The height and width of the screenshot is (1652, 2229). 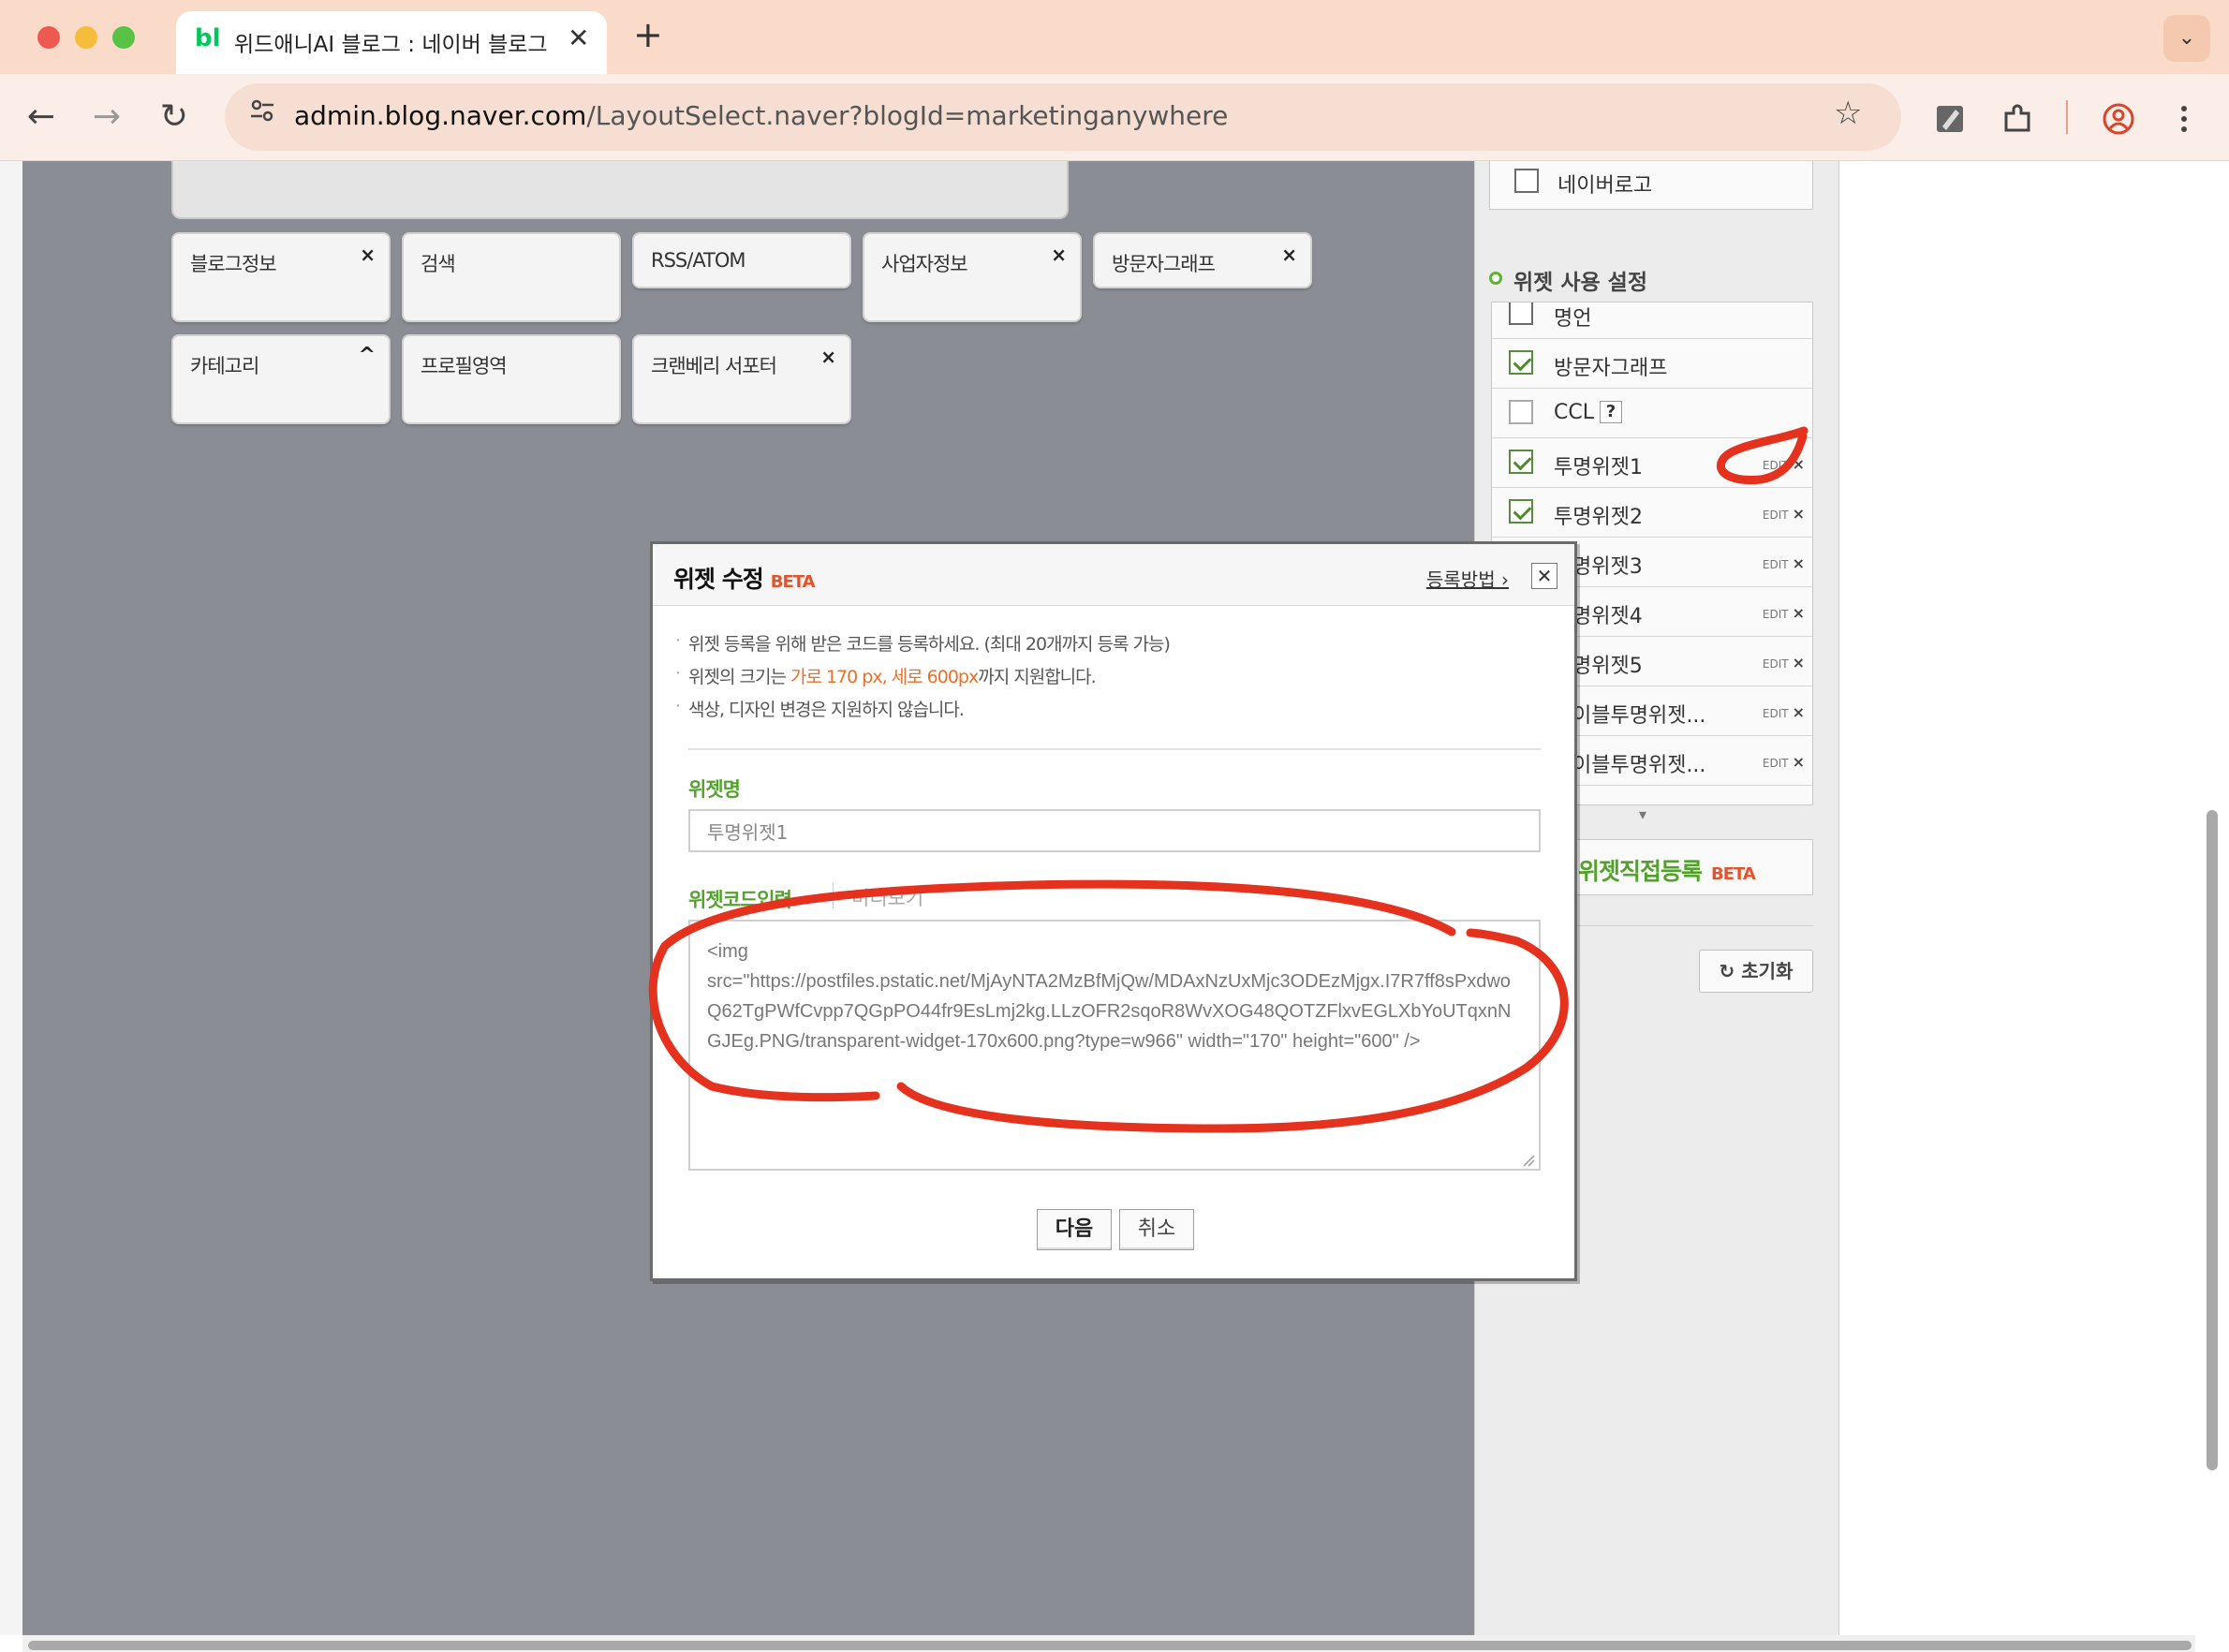 I want to click on widget-settings-title: 위젯 사용 설정, so click(x=1580, y=283).